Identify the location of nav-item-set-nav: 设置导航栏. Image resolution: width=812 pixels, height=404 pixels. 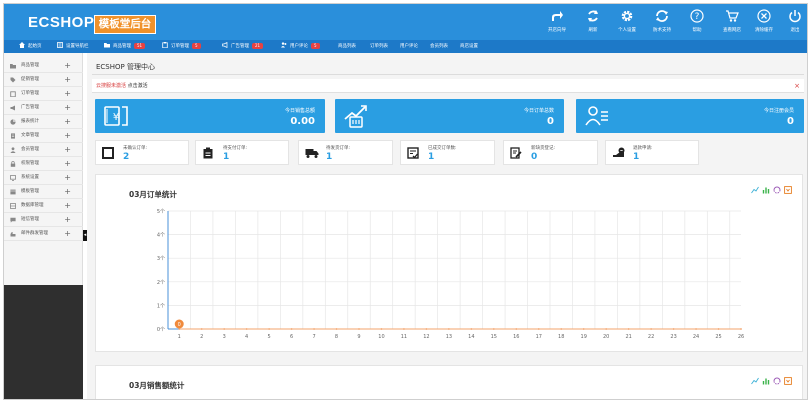
(73, 46).